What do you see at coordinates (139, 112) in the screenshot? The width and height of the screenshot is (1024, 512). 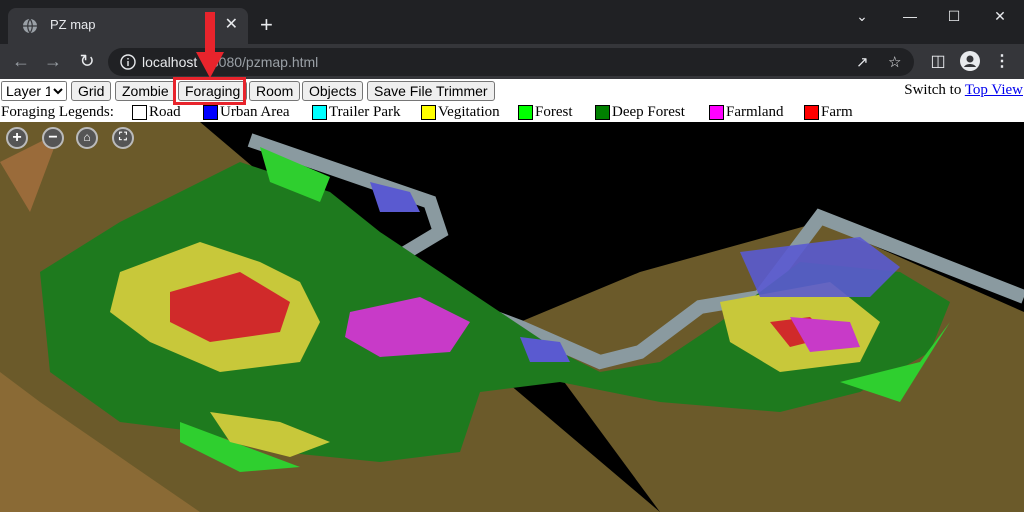 I see `legend-swatch-road` at bounding box center [139, 112].